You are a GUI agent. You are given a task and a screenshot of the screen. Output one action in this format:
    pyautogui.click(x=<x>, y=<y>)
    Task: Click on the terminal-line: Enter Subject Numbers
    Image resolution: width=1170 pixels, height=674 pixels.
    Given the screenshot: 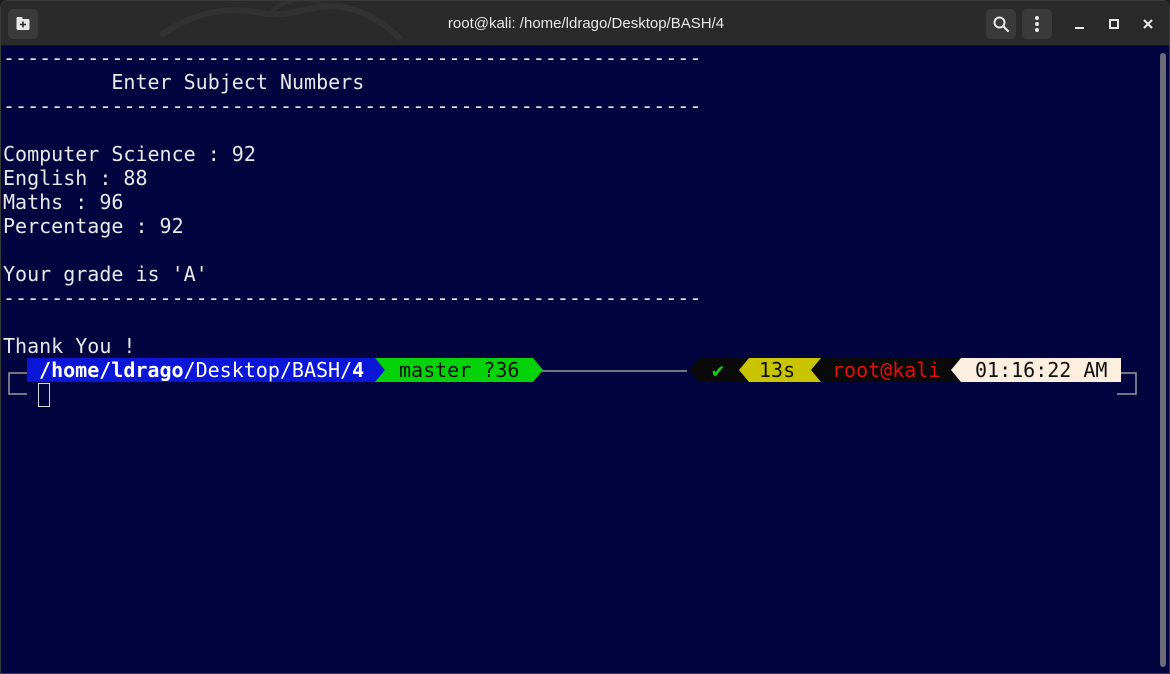 What is the action you would take?
    pyautogui.click(x=184, y=82)
    